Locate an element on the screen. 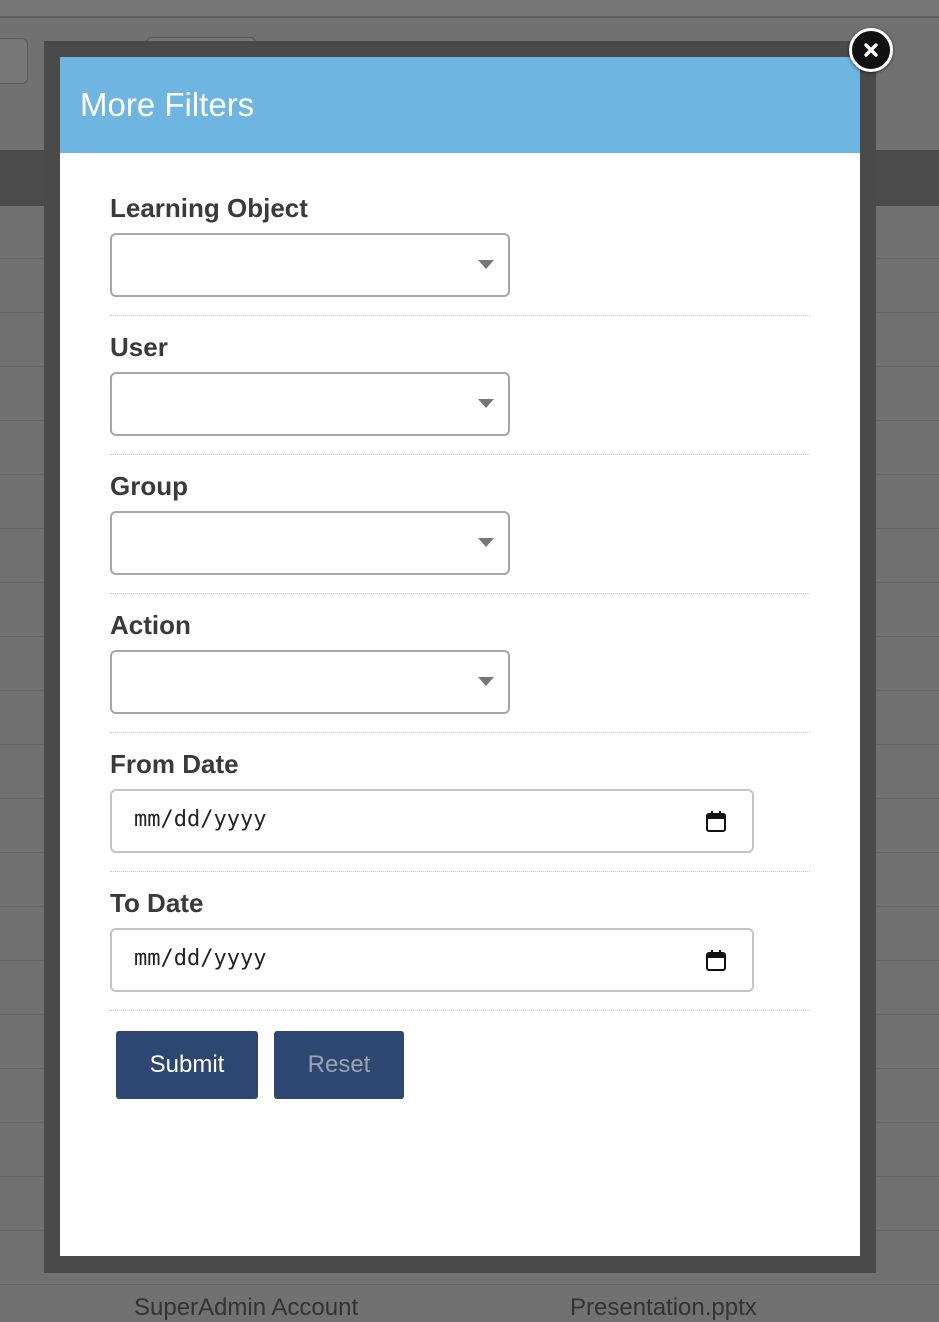  modal-title: More Filters is located at coordinates (167, 104).